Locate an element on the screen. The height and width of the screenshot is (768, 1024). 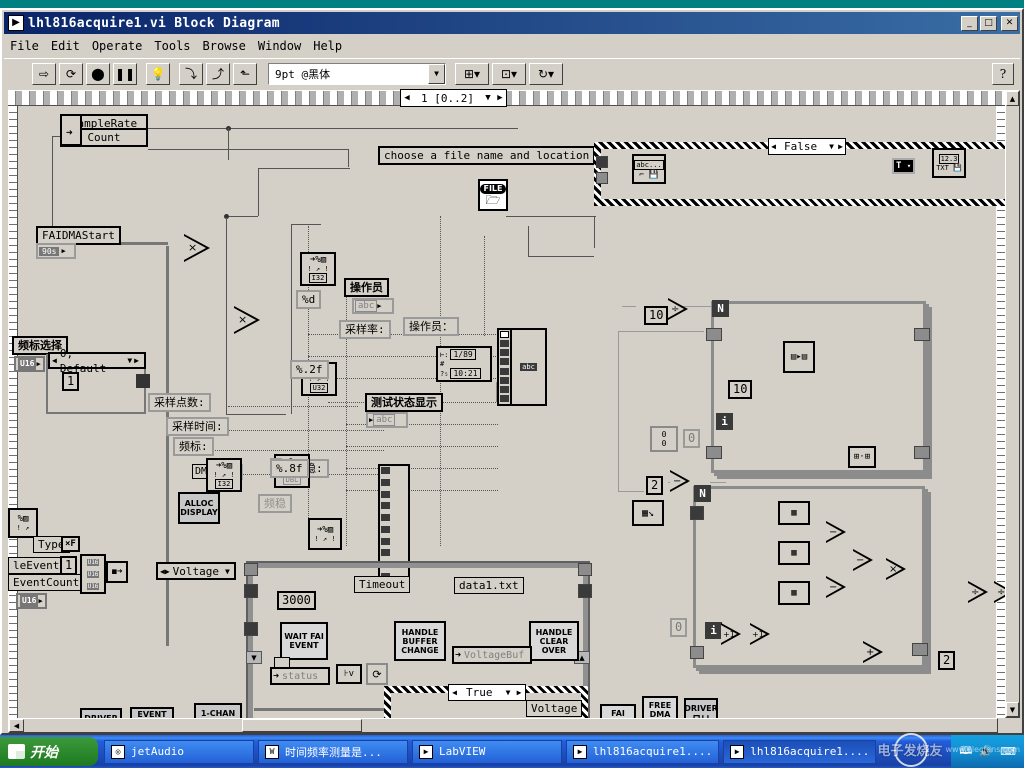
format-into-string-node-6: %▨! ↗ is located at coordinates (23, 523).